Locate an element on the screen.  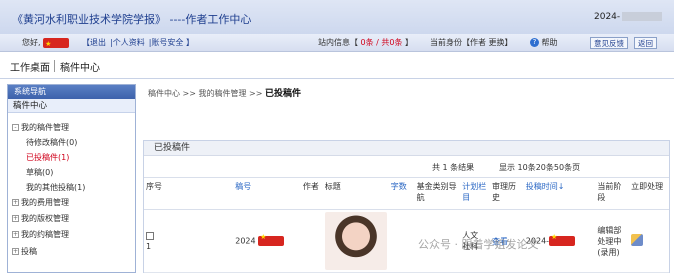
year-text: 2024- is located at coordinates (607, 17).